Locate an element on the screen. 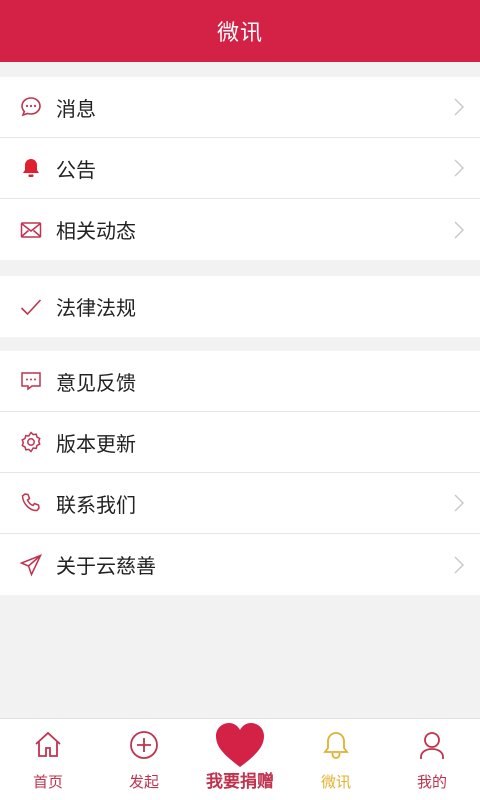  menu-item-update: 版本更新 is located at coordinates (240, 442).